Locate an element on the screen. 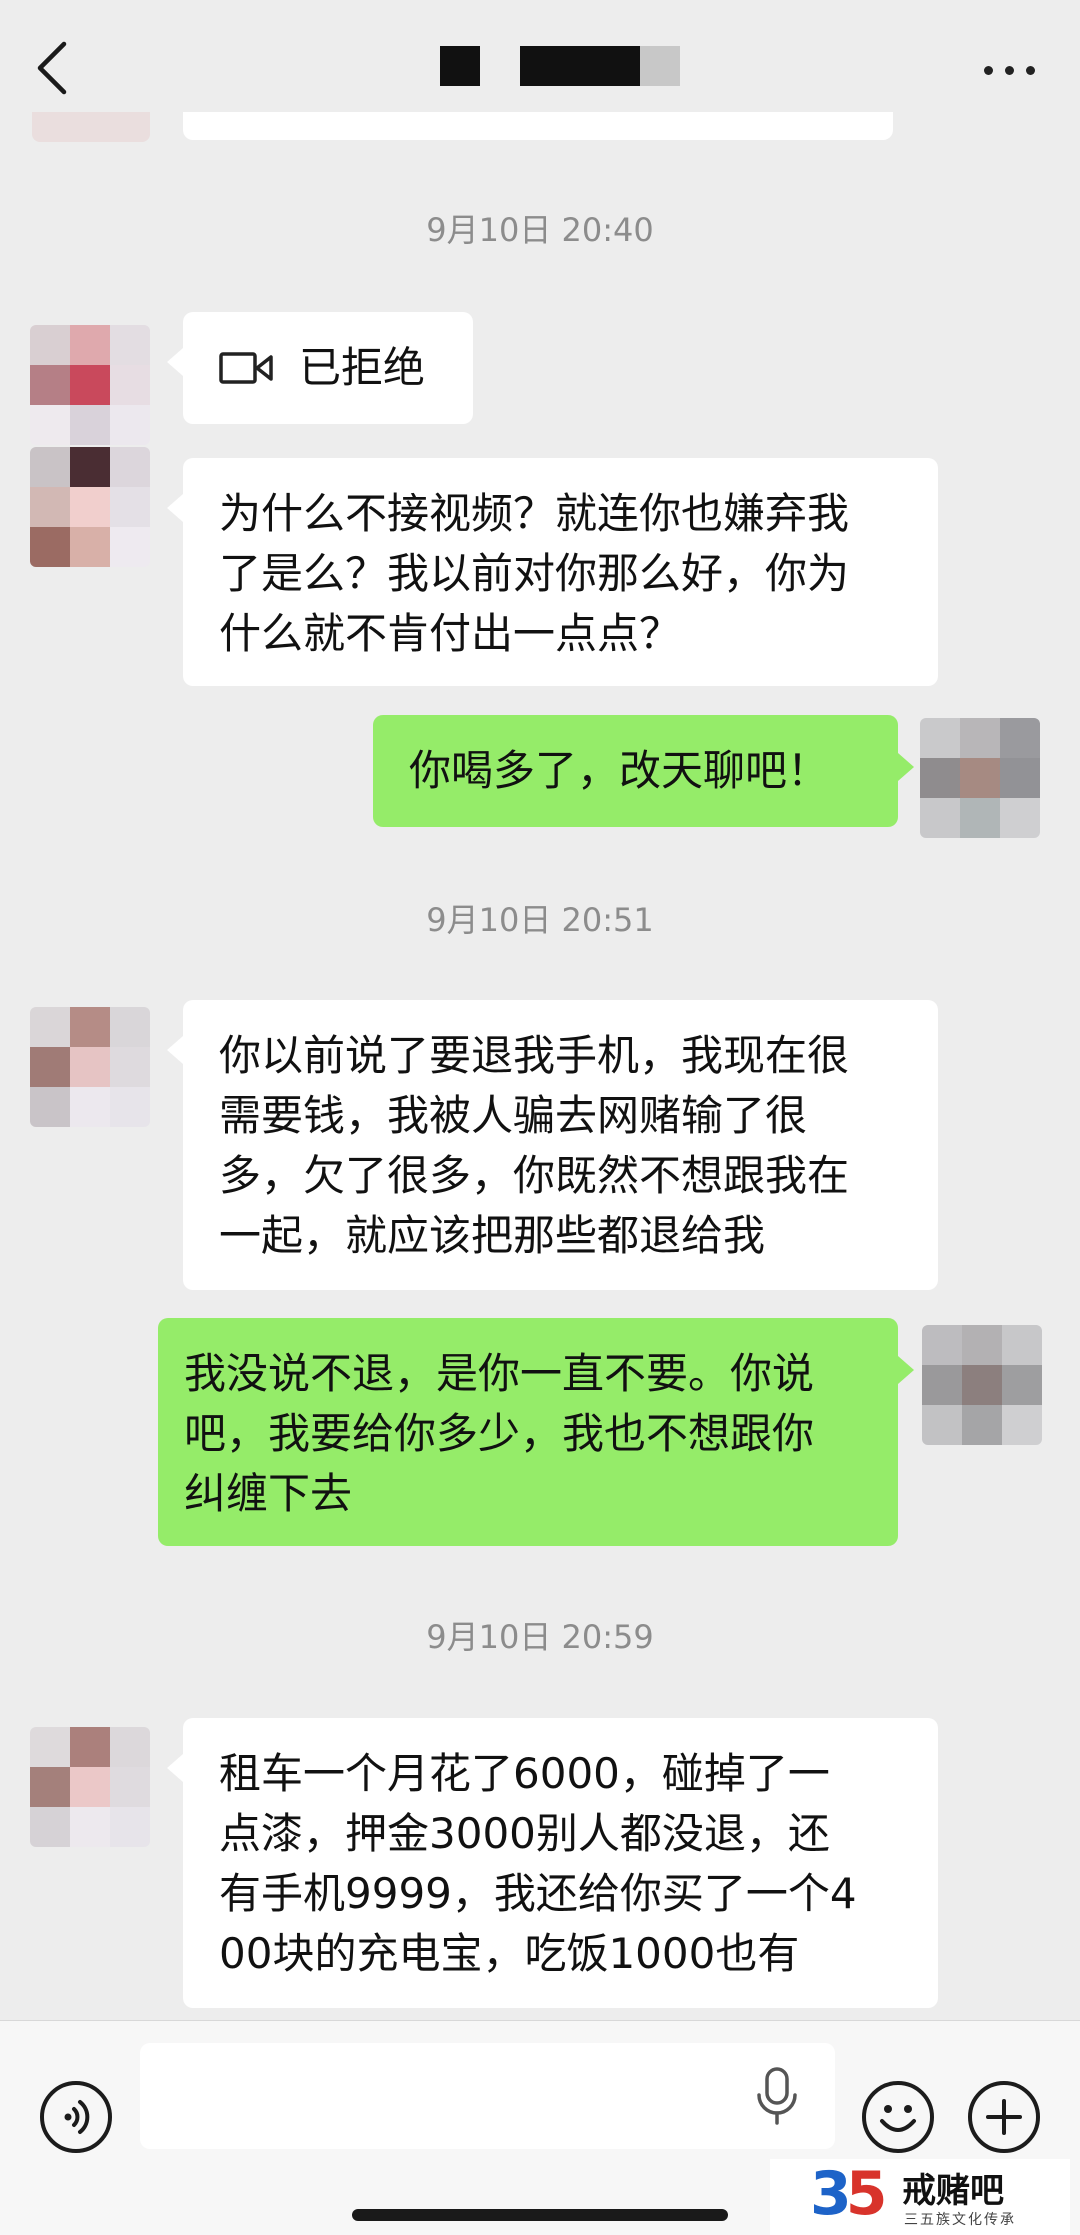 This screenshot has height=2235, width=1080. source-watermark: 35 戒赌吧 三五族文化传承 is located at coordinates (920, 2197).